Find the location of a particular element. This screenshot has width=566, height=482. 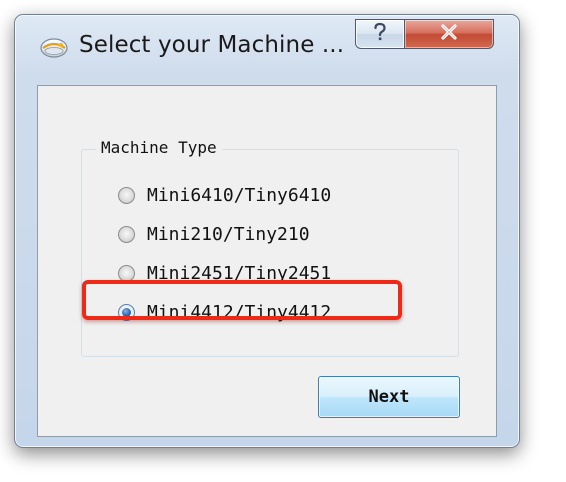

help-icon is located at coordinates (380, 34).